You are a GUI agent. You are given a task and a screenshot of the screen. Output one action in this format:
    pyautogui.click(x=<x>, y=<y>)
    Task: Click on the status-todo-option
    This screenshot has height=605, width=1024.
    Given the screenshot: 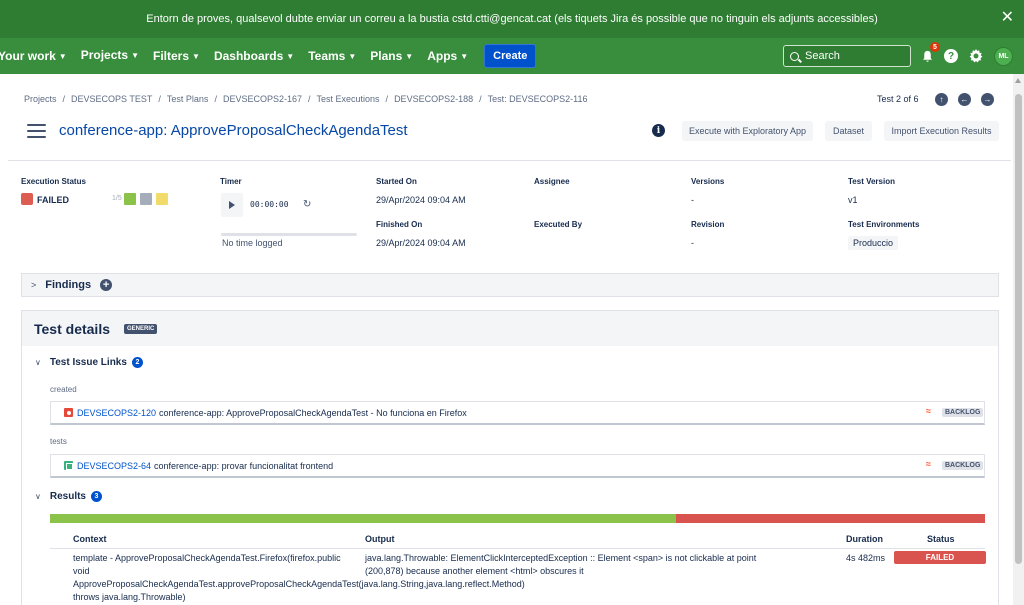 What is the action you would take?
    pyautogui.click(x=146, y=199)
    